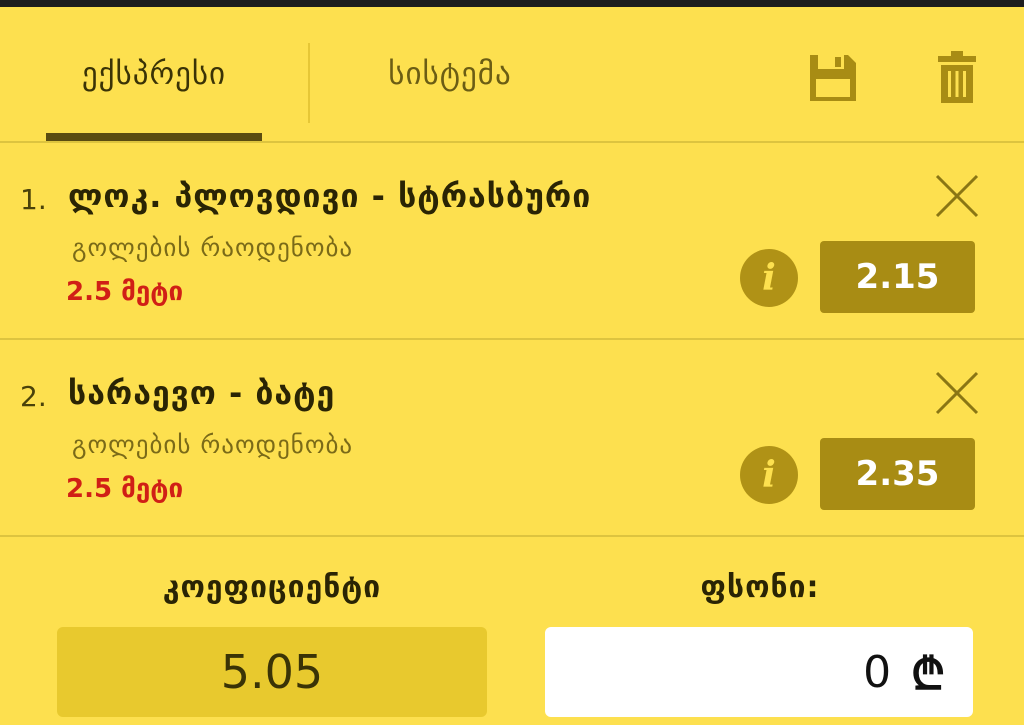 The height and width of the screenshot is (725, 1024). I want to click on save-icon, so click(833, 78).